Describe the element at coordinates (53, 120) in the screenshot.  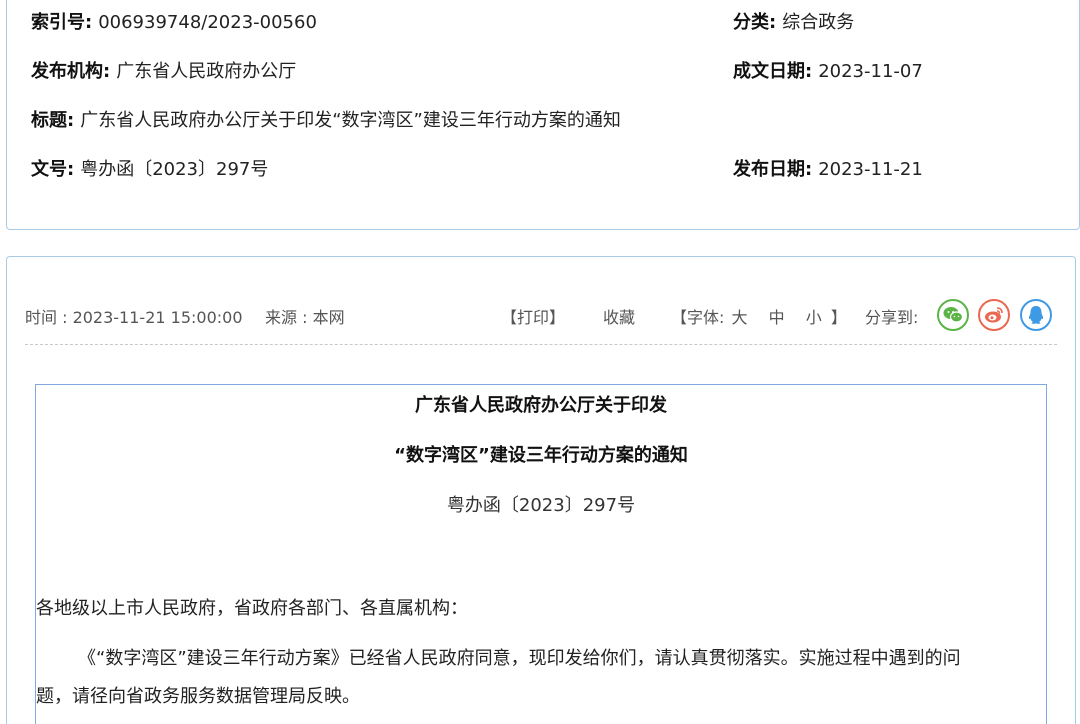
I see `meta-title-label: 标题:` at that location.